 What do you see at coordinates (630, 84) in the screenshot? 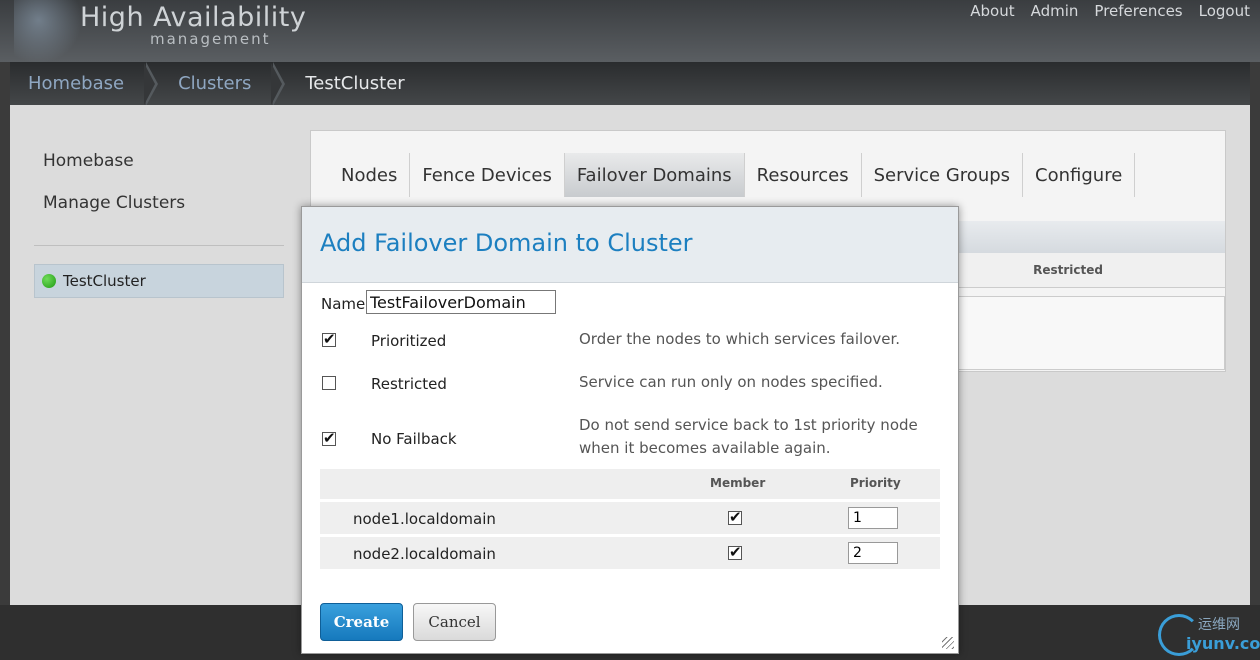
I see `breadcrumb: Homebase Clusters TestCluster` at bounding box center [630, 84].